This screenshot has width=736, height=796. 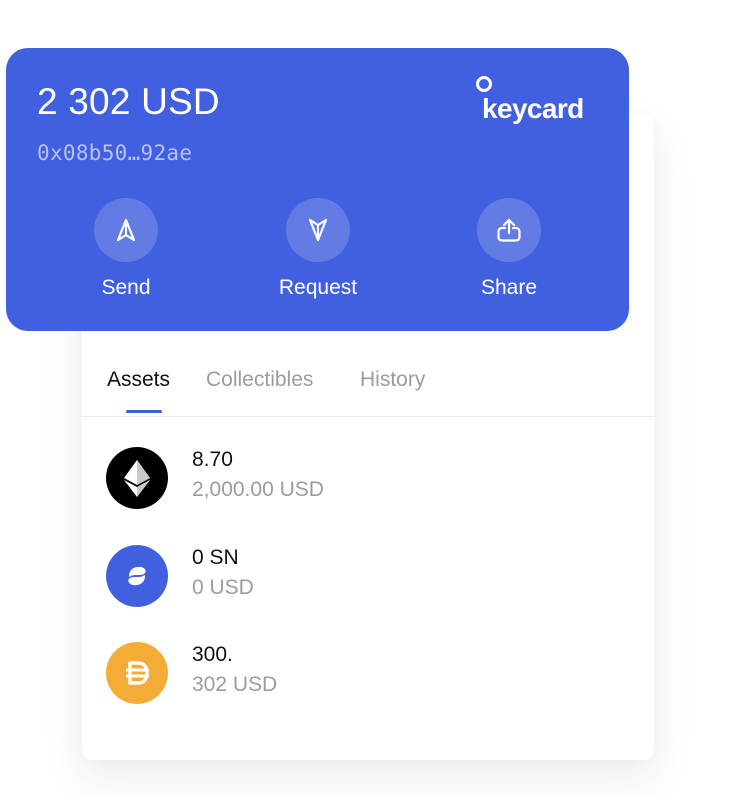 What do you see at coordinates (235, 684) in the screenshot?
I see `asset-fiat-value: 302 USD` at bounding box center [235, 684].